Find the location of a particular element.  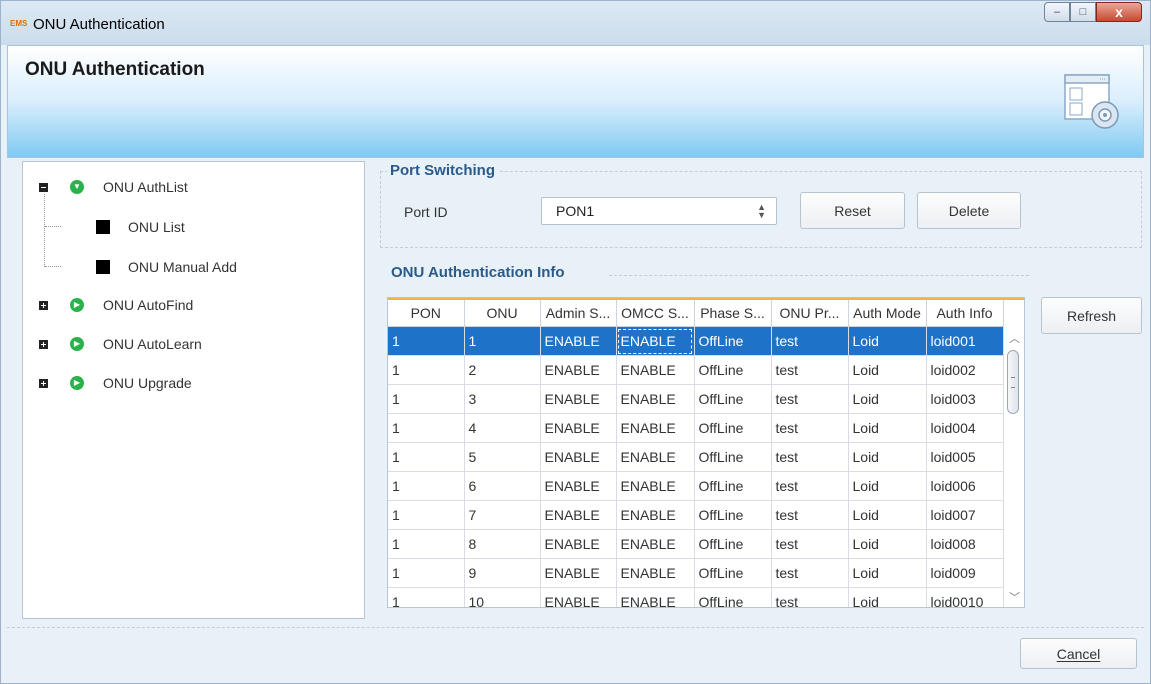

minimize-button: – is located at coordinates (1057, 12).